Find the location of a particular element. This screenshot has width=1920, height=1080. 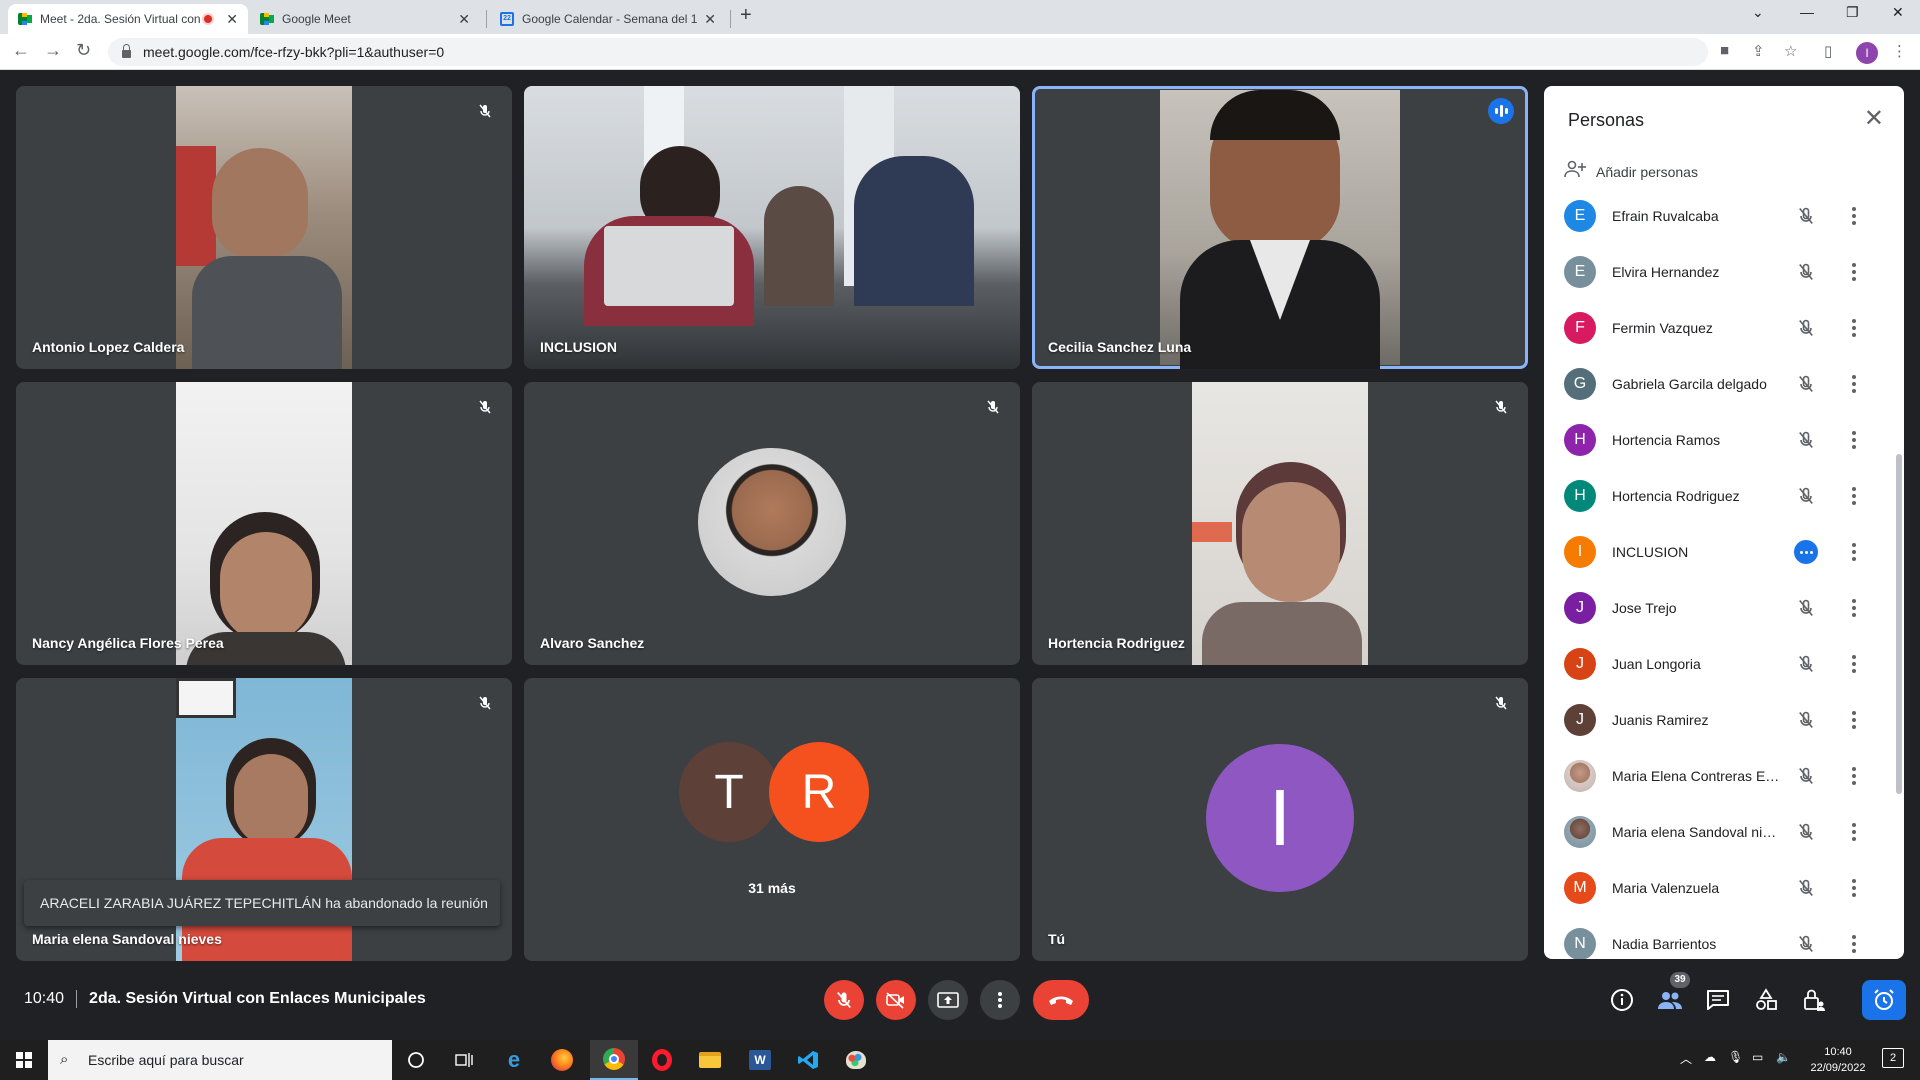

participant-video is located at coordinates (1280, 229).